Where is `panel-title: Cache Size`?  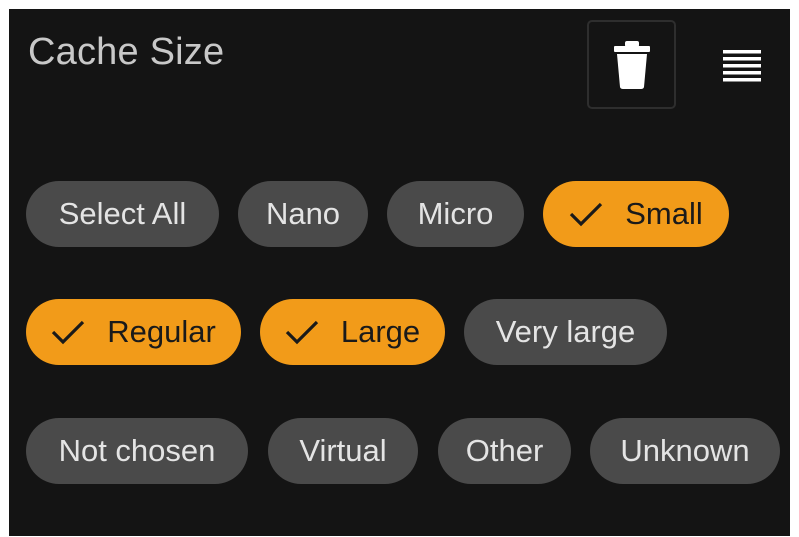
panel-title: Cache Size is located at coordinates (126, 52).